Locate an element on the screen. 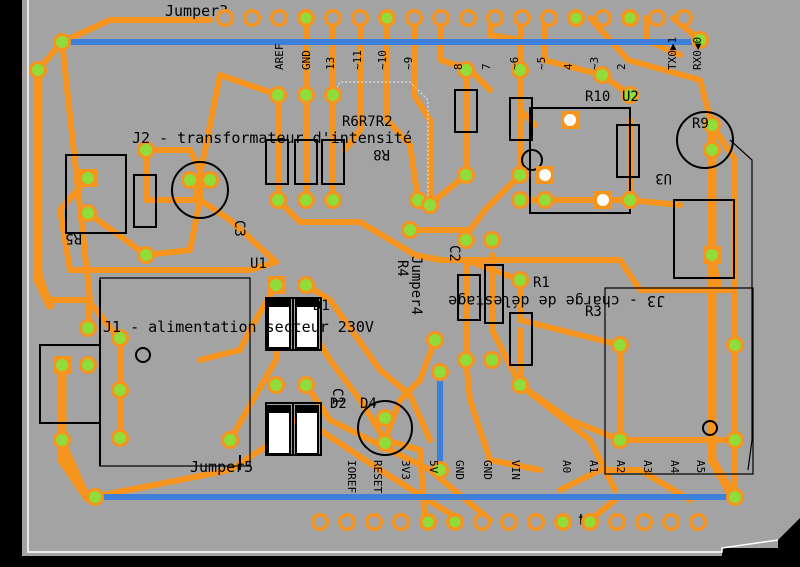 Image resolution: width=800 pixels, height=567 pixels. header-top-label: ~3 is located at coordinates (594, 63).